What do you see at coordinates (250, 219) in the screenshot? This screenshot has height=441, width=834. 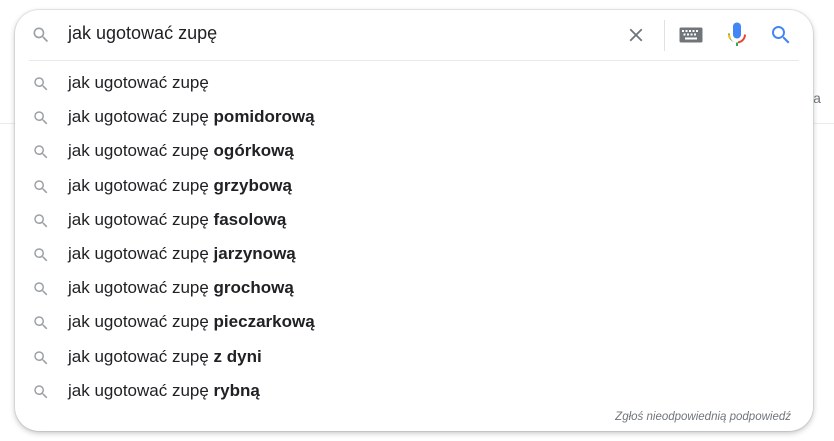 I see `suggestion-completion: fasolową` at bounding box center [250, 219].